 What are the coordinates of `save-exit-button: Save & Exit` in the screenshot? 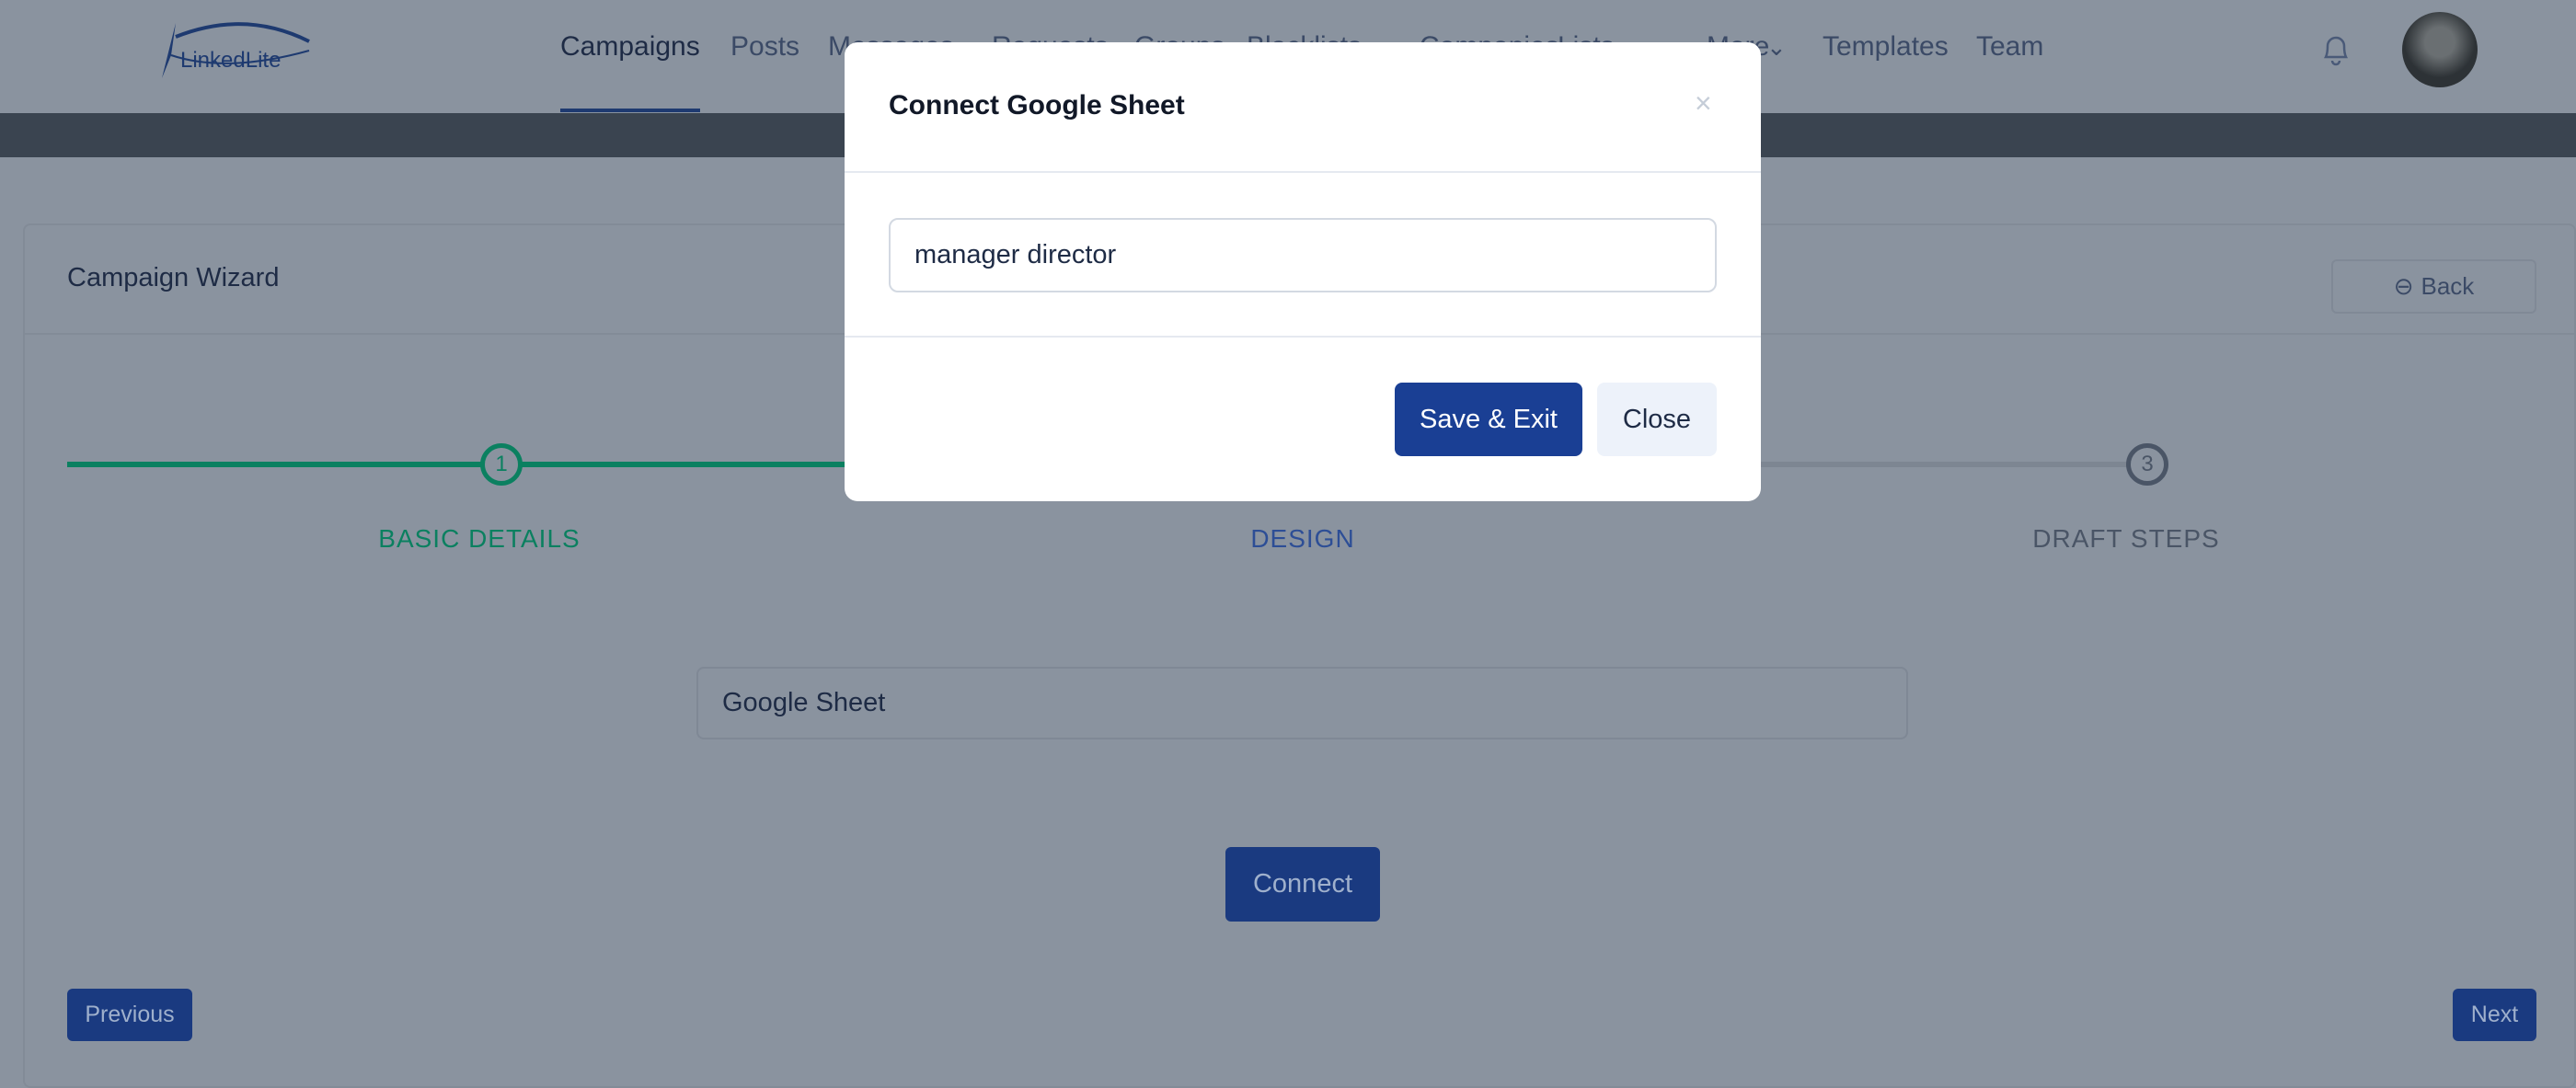 It's located at (1488, 420).